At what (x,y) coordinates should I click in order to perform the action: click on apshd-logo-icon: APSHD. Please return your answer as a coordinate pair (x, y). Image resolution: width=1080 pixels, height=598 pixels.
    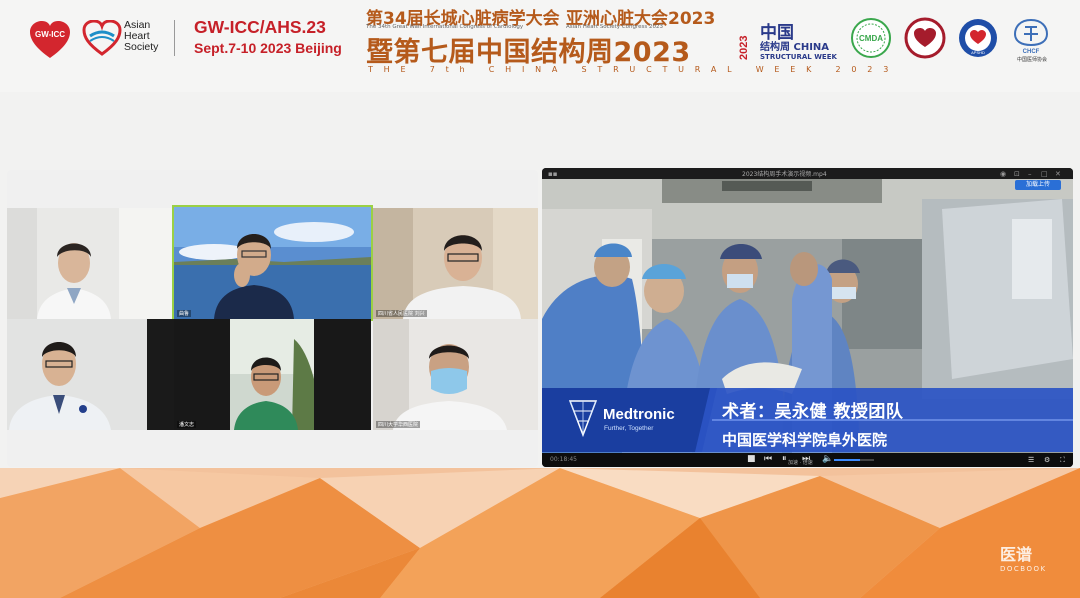
    Looking at the image, I should click on (978, 38).